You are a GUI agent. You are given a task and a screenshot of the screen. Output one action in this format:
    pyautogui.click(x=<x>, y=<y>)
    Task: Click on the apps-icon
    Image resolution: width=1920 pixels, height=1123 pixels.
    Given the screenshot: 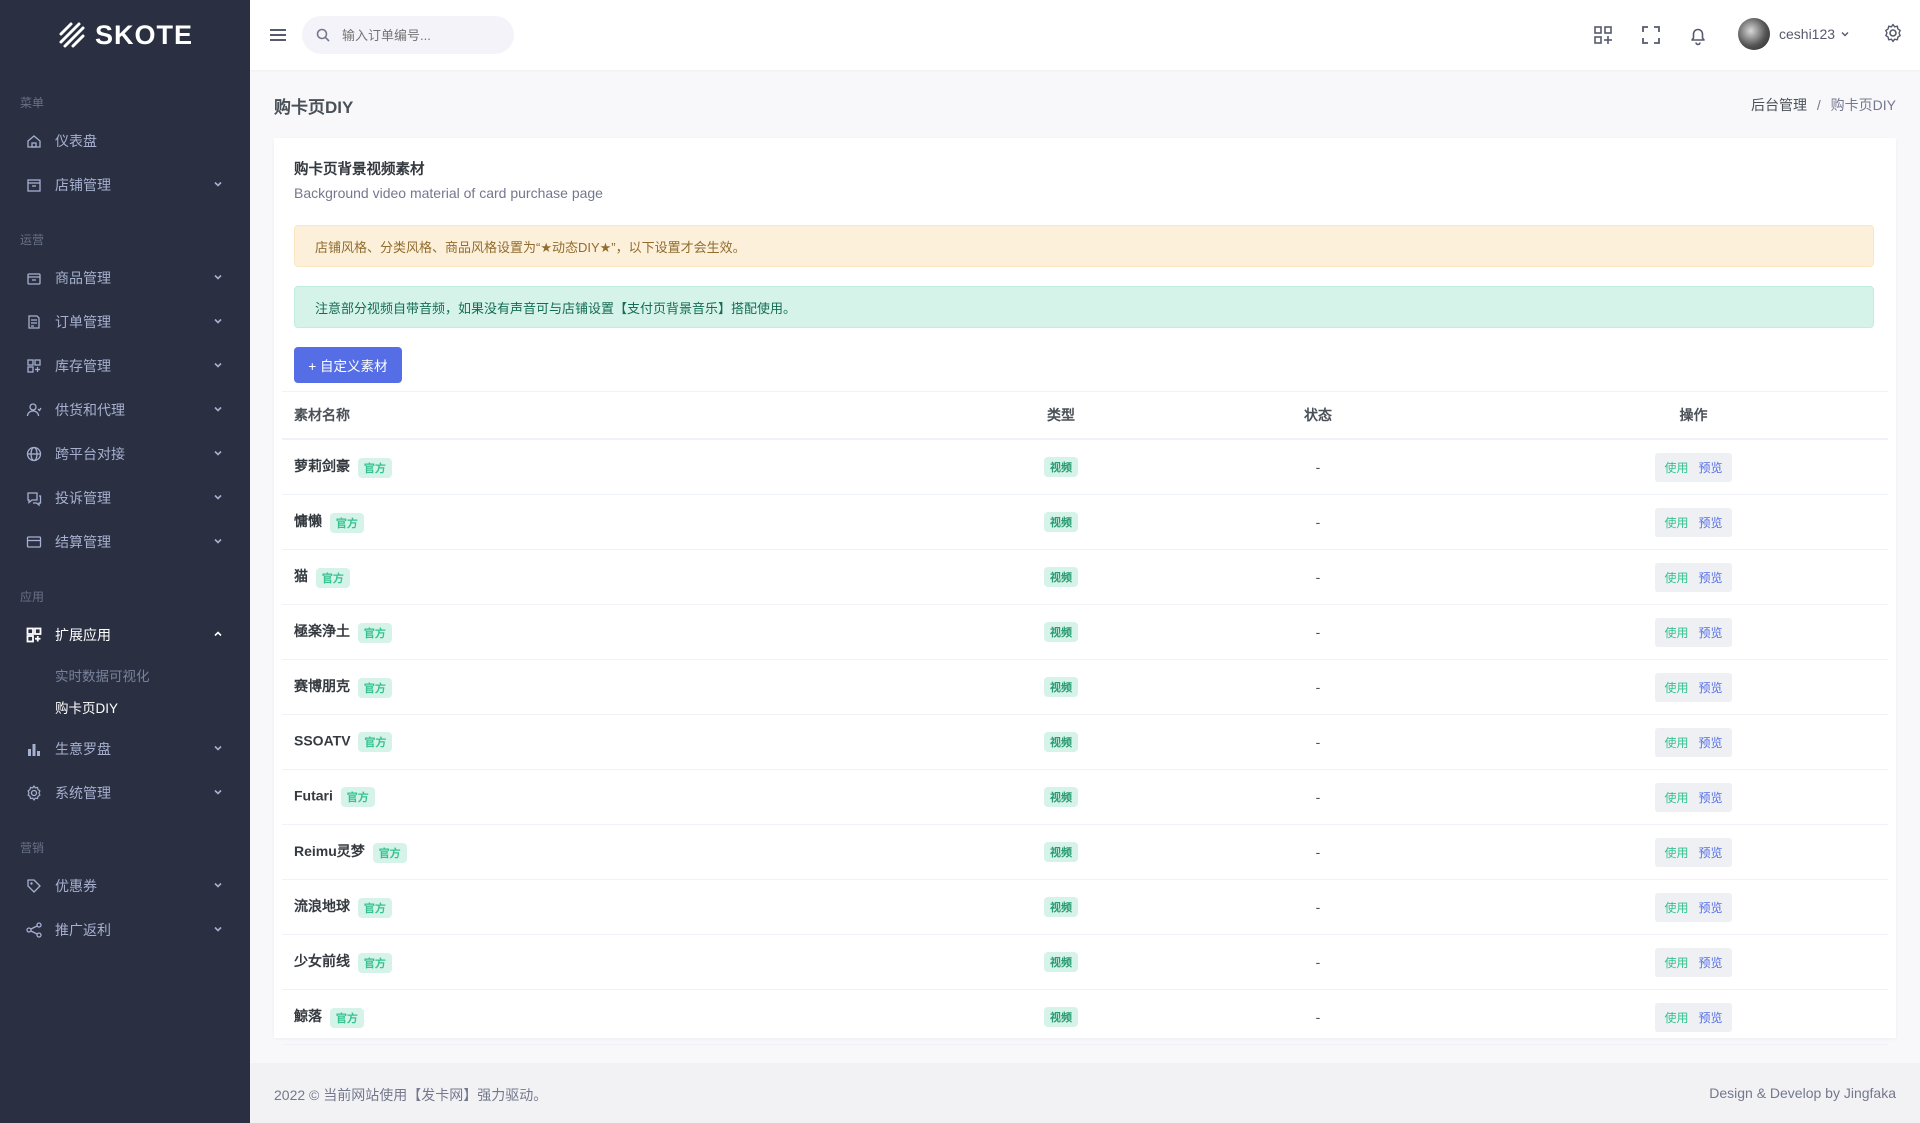 What is the action you would take?
    pyautogui.click(x=34, y=635)
    